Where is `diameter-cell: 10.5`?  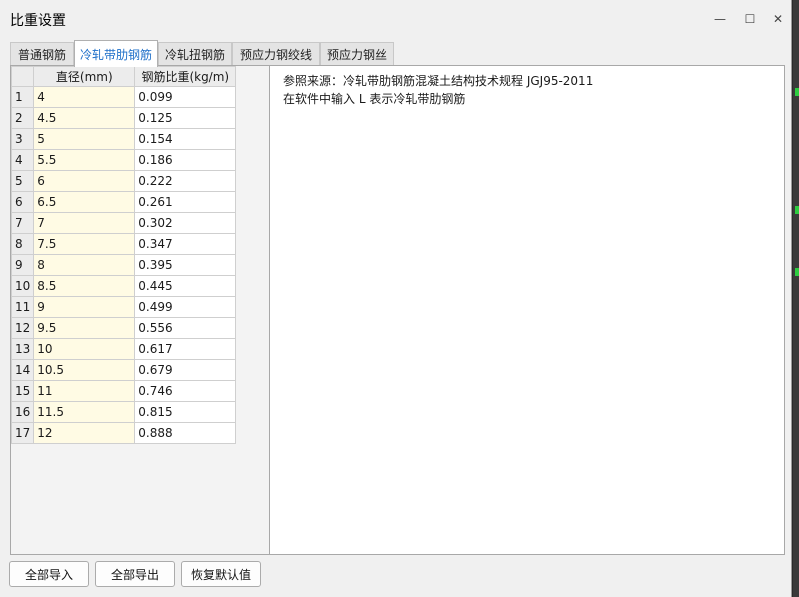 diameter-cell: 10.5 is located at coordinates (84, 370).